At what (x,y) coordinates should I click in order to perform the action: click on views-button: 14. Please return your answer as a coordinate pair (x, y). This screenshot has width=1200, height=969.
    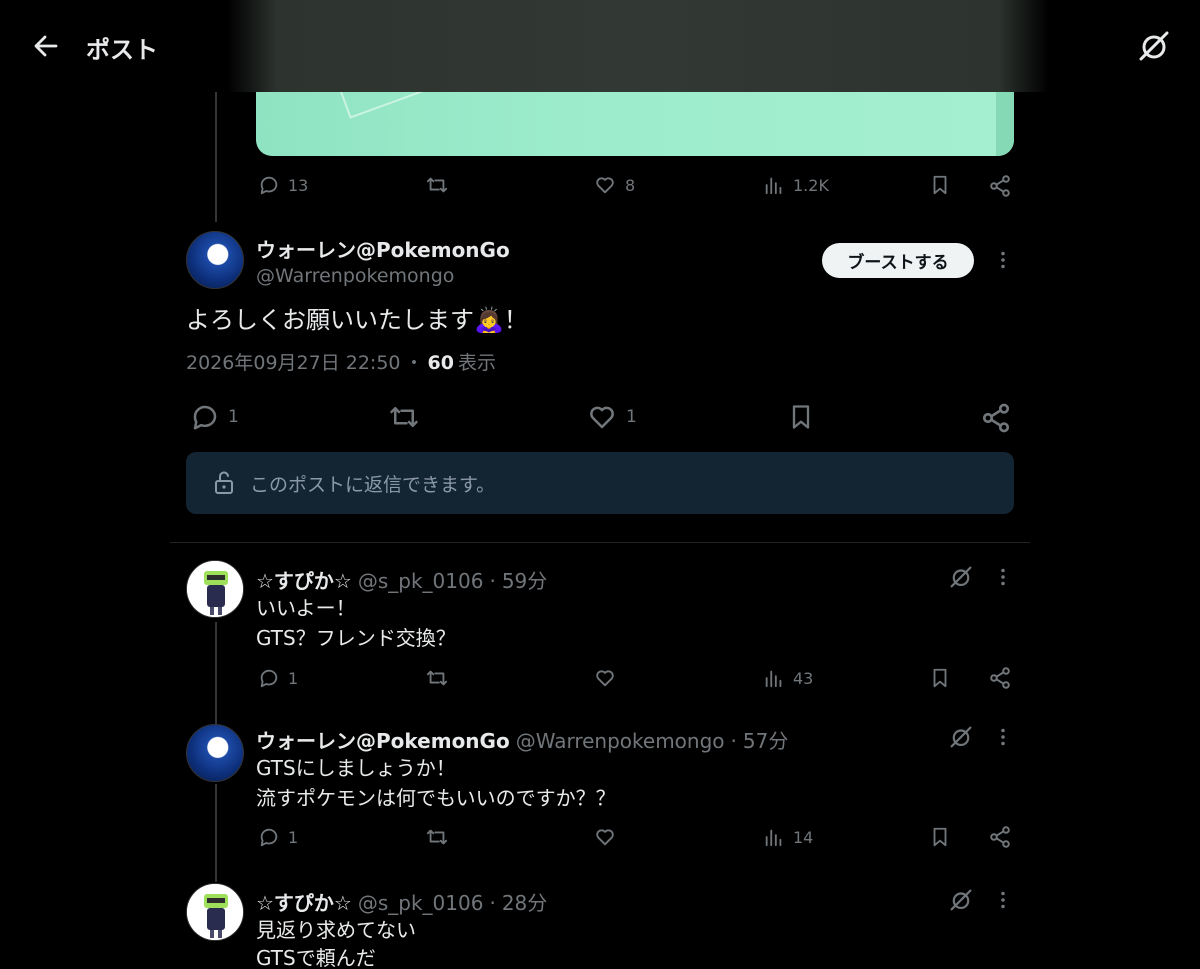
    Looking at the image, I should click on (788, 837).